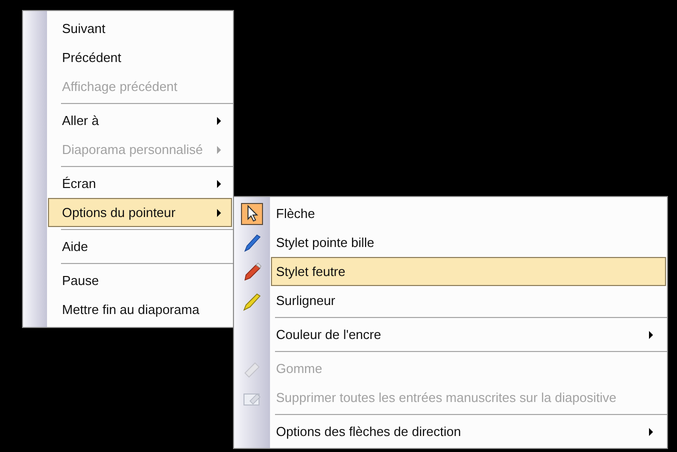  What do you see at coordinates (468, 213) in the screenshot?
I see `menu-item: Flèche` at bounding box center [468, 213].